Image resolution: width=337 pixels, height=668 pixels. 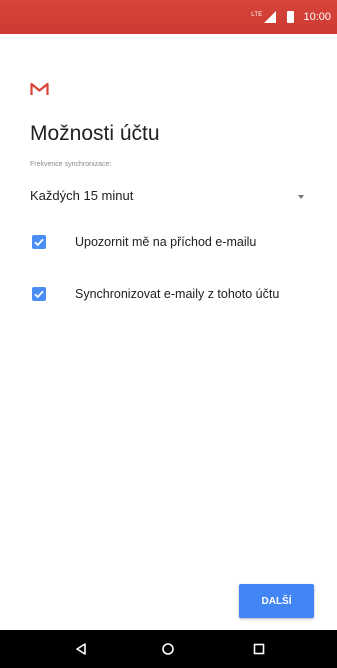 I want to click on sync-label: Synchronizovat e-maily z tohoto účtu, so click(x=177, y=294).